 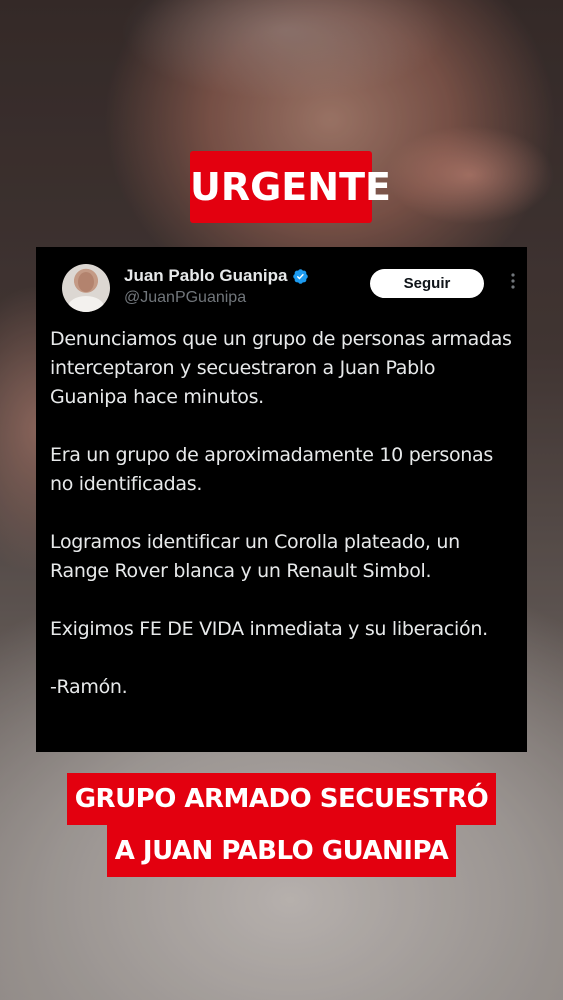 I want to click on more-vertical-icon, so click(x=513, y=283).